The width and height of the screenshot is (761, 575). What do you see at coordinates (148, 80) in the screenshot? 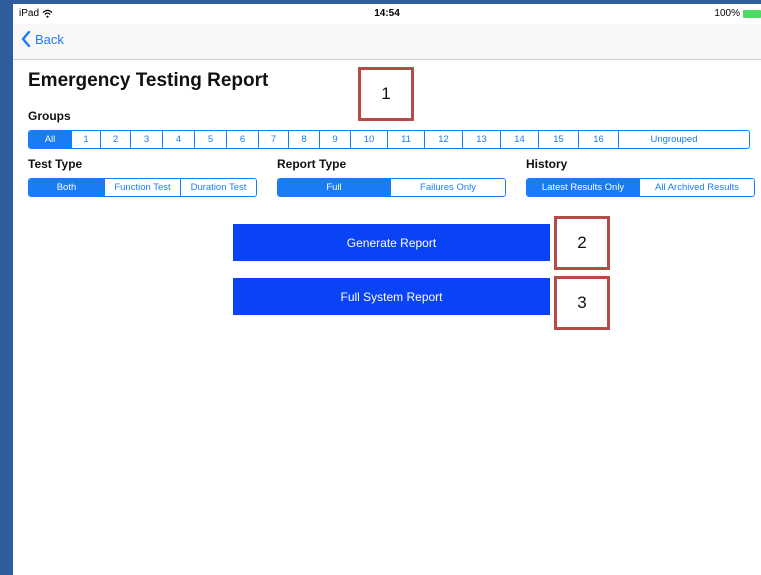
I see `page-title: Emergency Testing Report` at bounding box center [148, 80].